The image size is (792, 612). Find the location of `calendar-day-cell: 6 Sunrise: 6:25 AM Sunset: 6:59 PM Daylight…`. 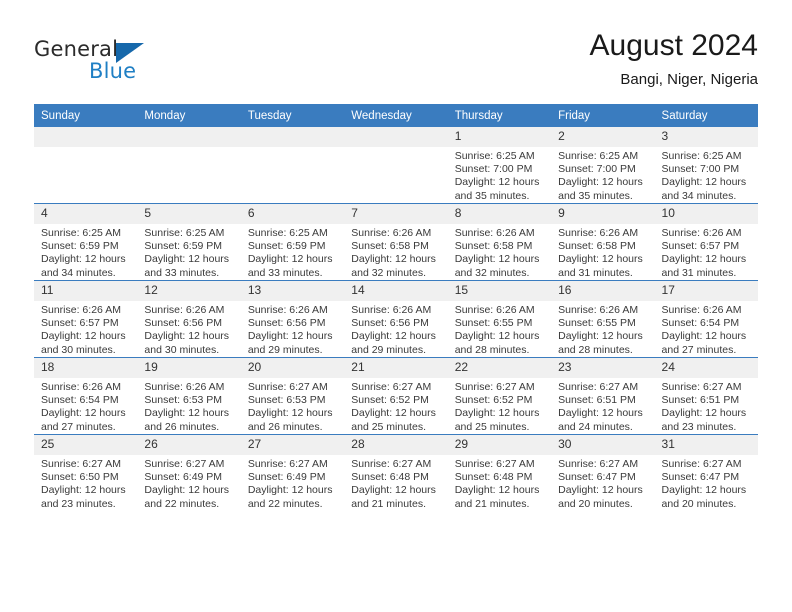

calendar-day-cell: 6 Sunrise: 6:25 AM Sunset: 6:59 PM Daylight… is located at coordinates (292, 242).